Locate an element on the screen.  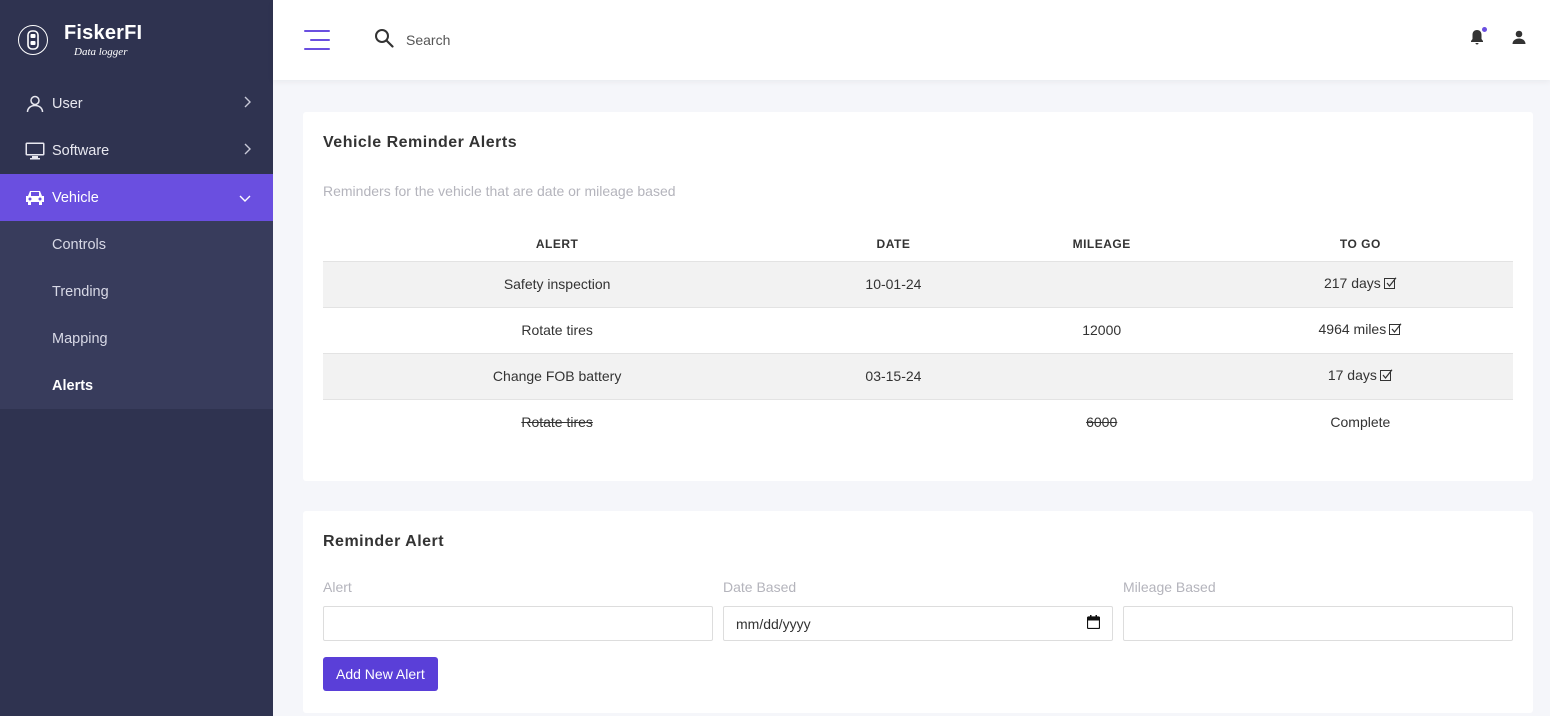
sidebar-item-label: Software is located at coordinates (81, 150).